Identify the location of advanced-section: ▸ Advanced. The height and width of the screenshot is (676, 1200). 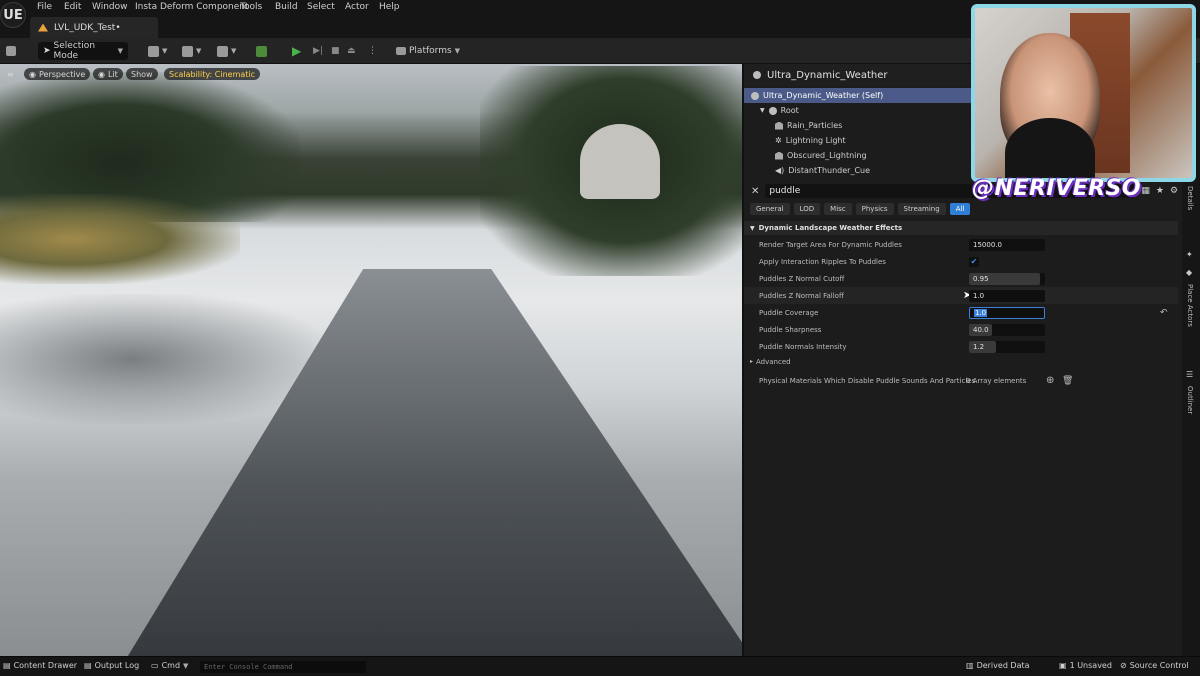
(770, 362).